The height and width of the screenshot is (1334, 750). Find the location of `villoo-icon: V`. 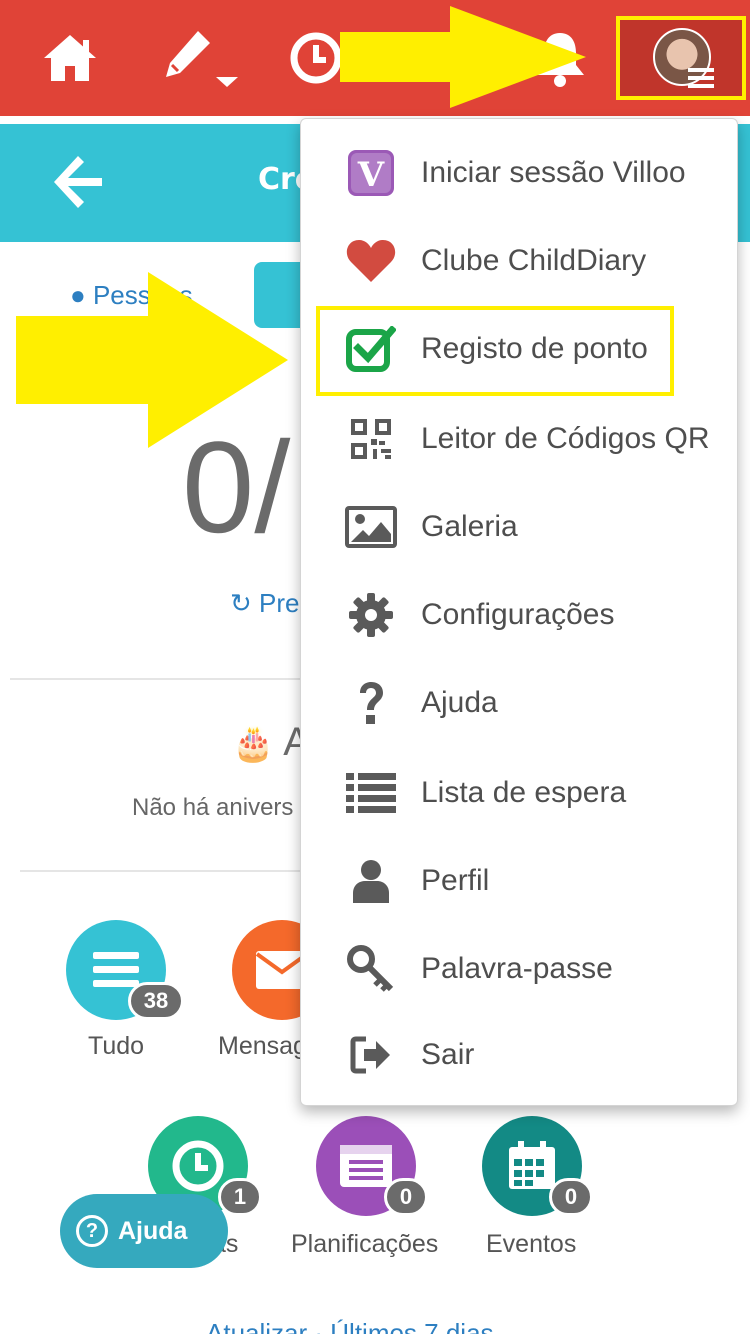

villoo-icon: V is located at coordinates (371, 173).